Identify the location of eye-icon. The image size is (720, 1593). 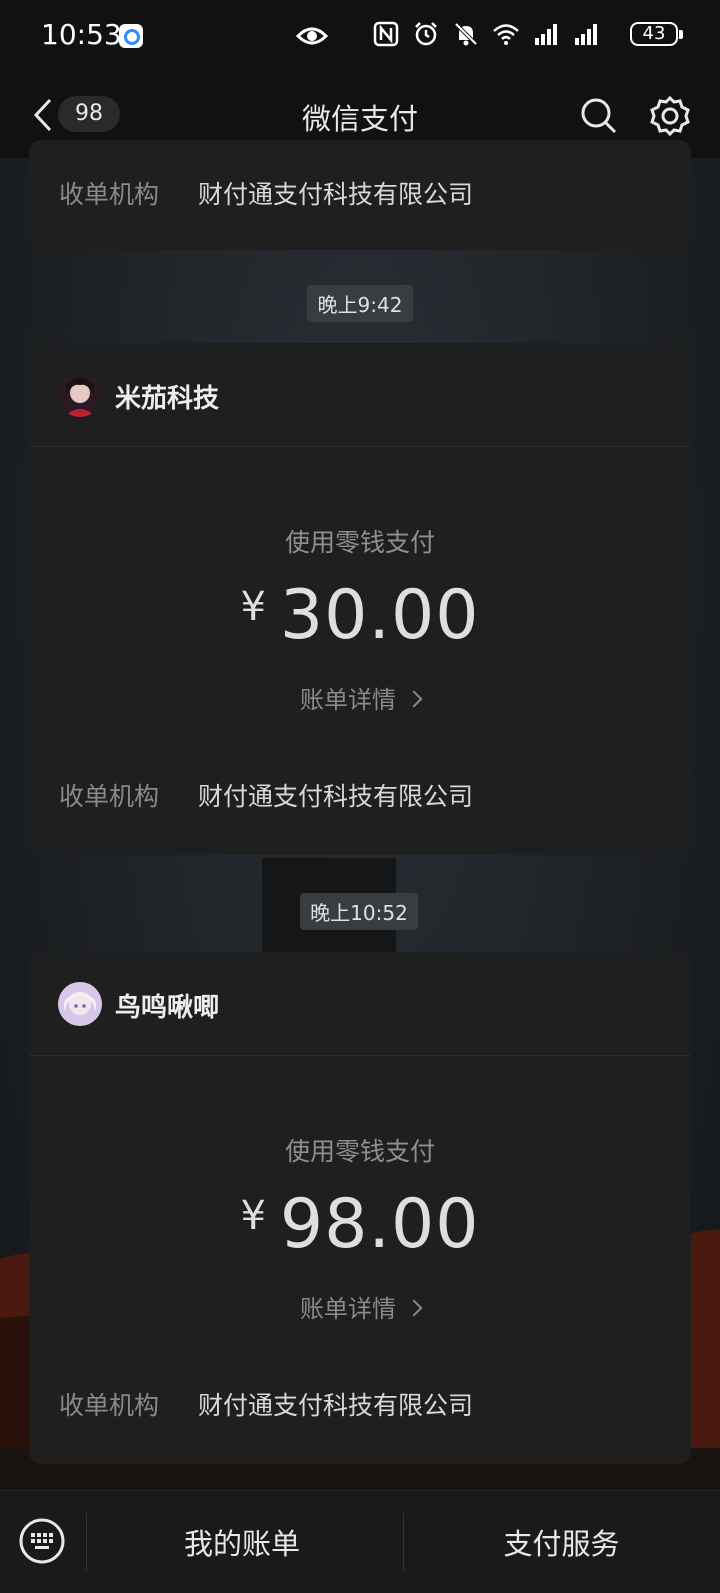
(312, 36).